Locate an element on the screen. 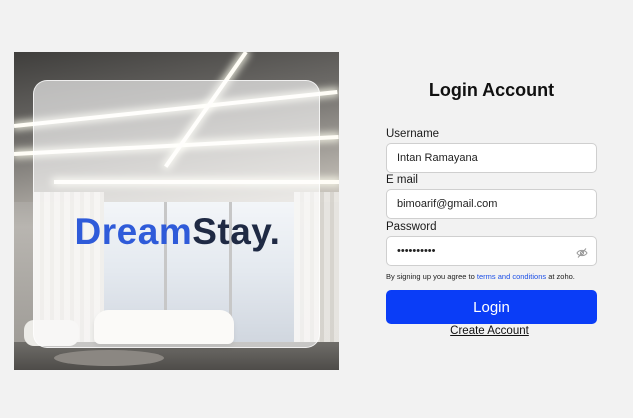  page-title: Login Account is located at coordinates (491, 90).